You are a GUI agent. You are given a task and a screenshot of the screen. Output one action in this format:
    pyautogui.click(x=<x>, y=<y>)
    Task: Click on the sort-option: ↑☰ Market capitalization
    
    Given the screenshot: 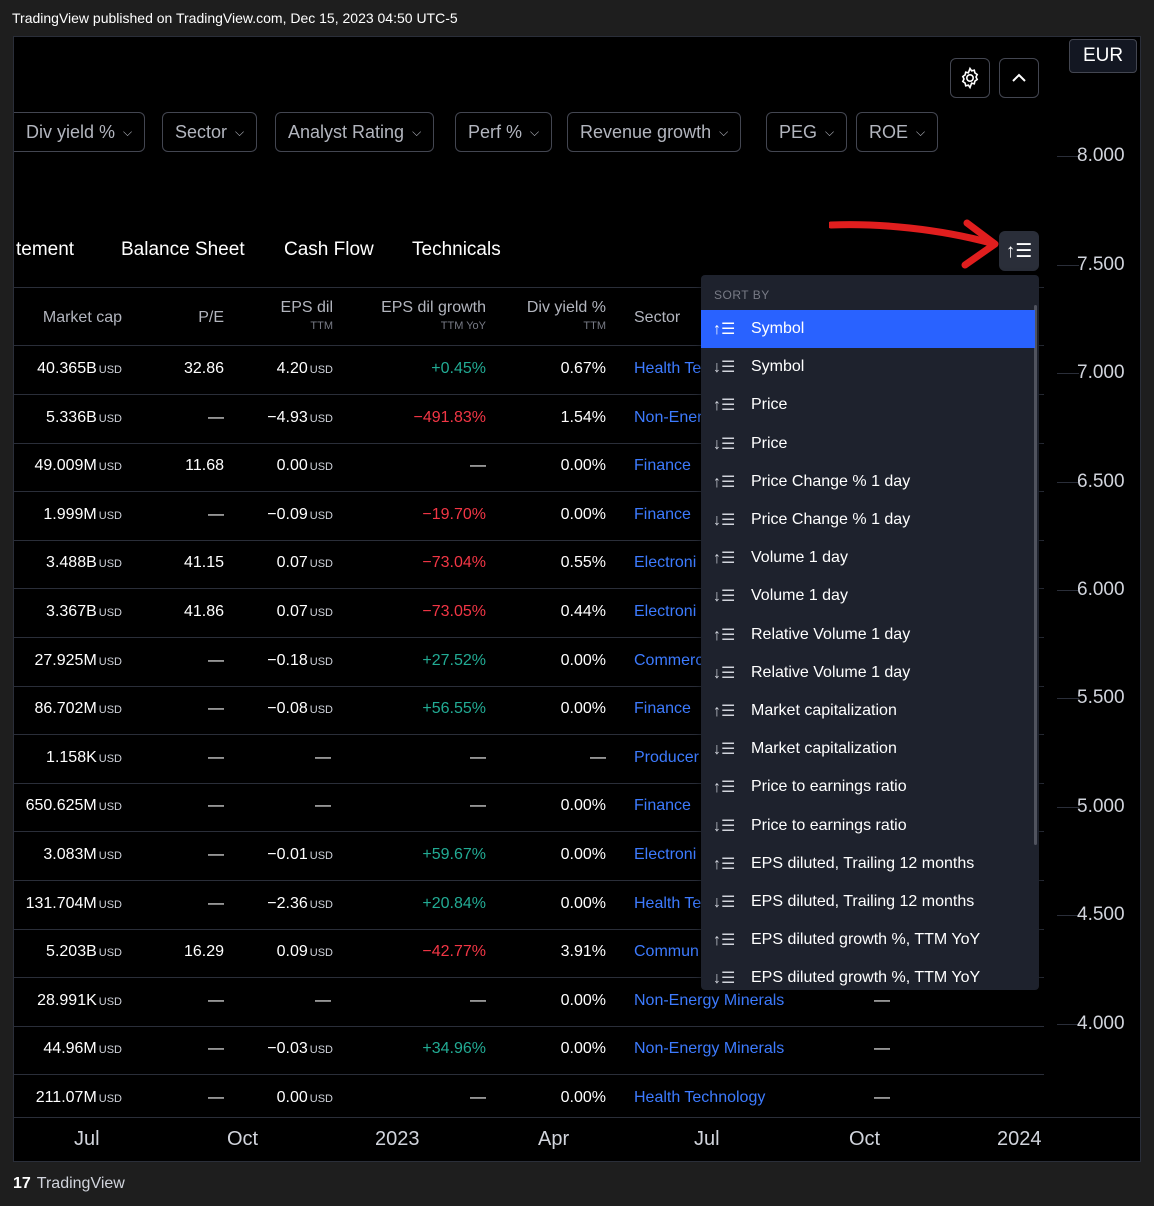 What is the action you would take?
    pyautogui.click(x=868, y=711)
    